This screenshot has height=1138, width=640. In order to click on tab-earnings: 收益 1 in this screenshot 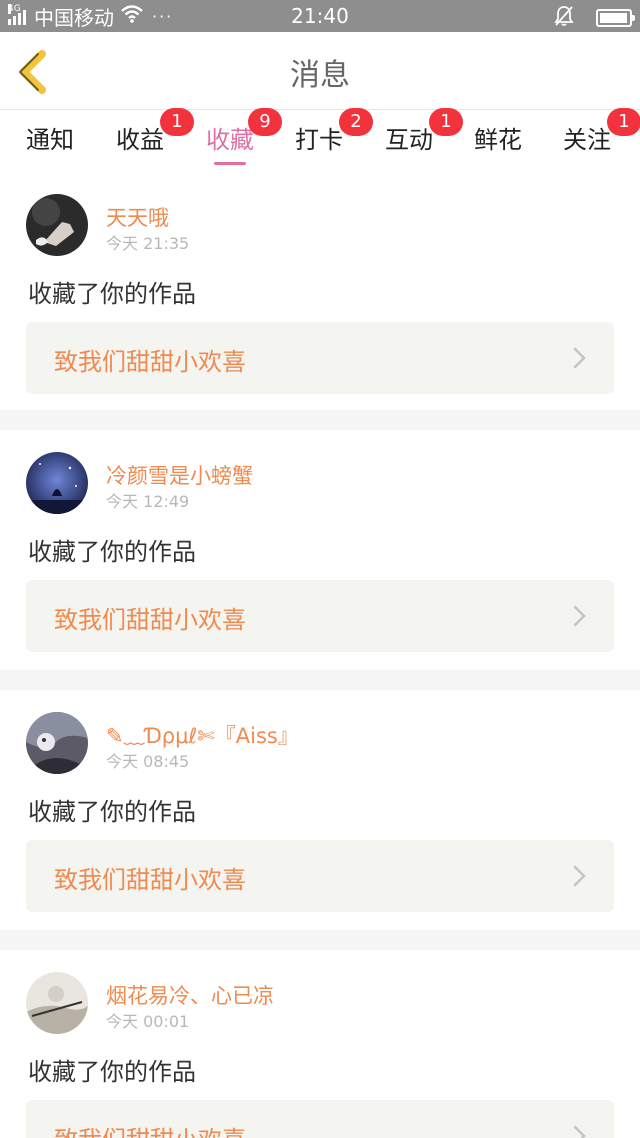, I will do `click(155, 131)`.